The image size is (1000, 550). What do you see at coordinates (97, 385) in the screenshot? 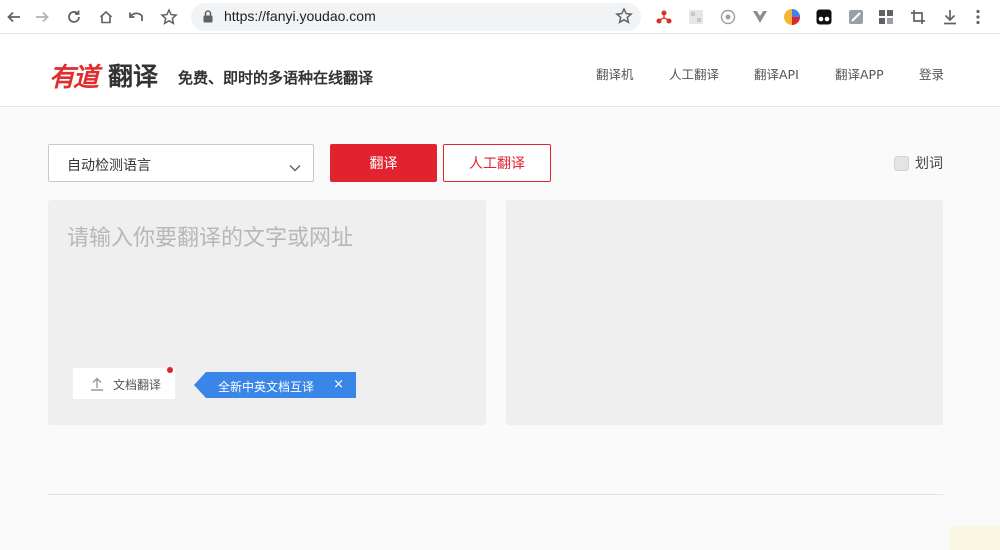
I see `upload-icon` at bounding box center [97, 385].